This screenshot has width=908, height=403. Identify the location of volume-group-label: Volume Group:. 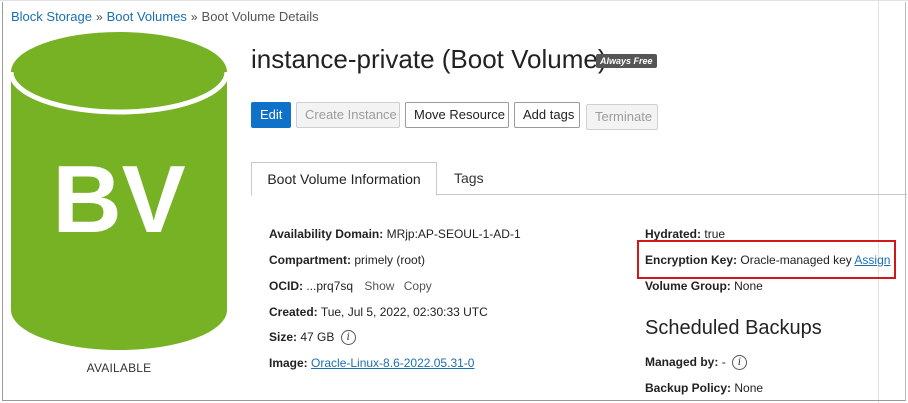
(688, 286).